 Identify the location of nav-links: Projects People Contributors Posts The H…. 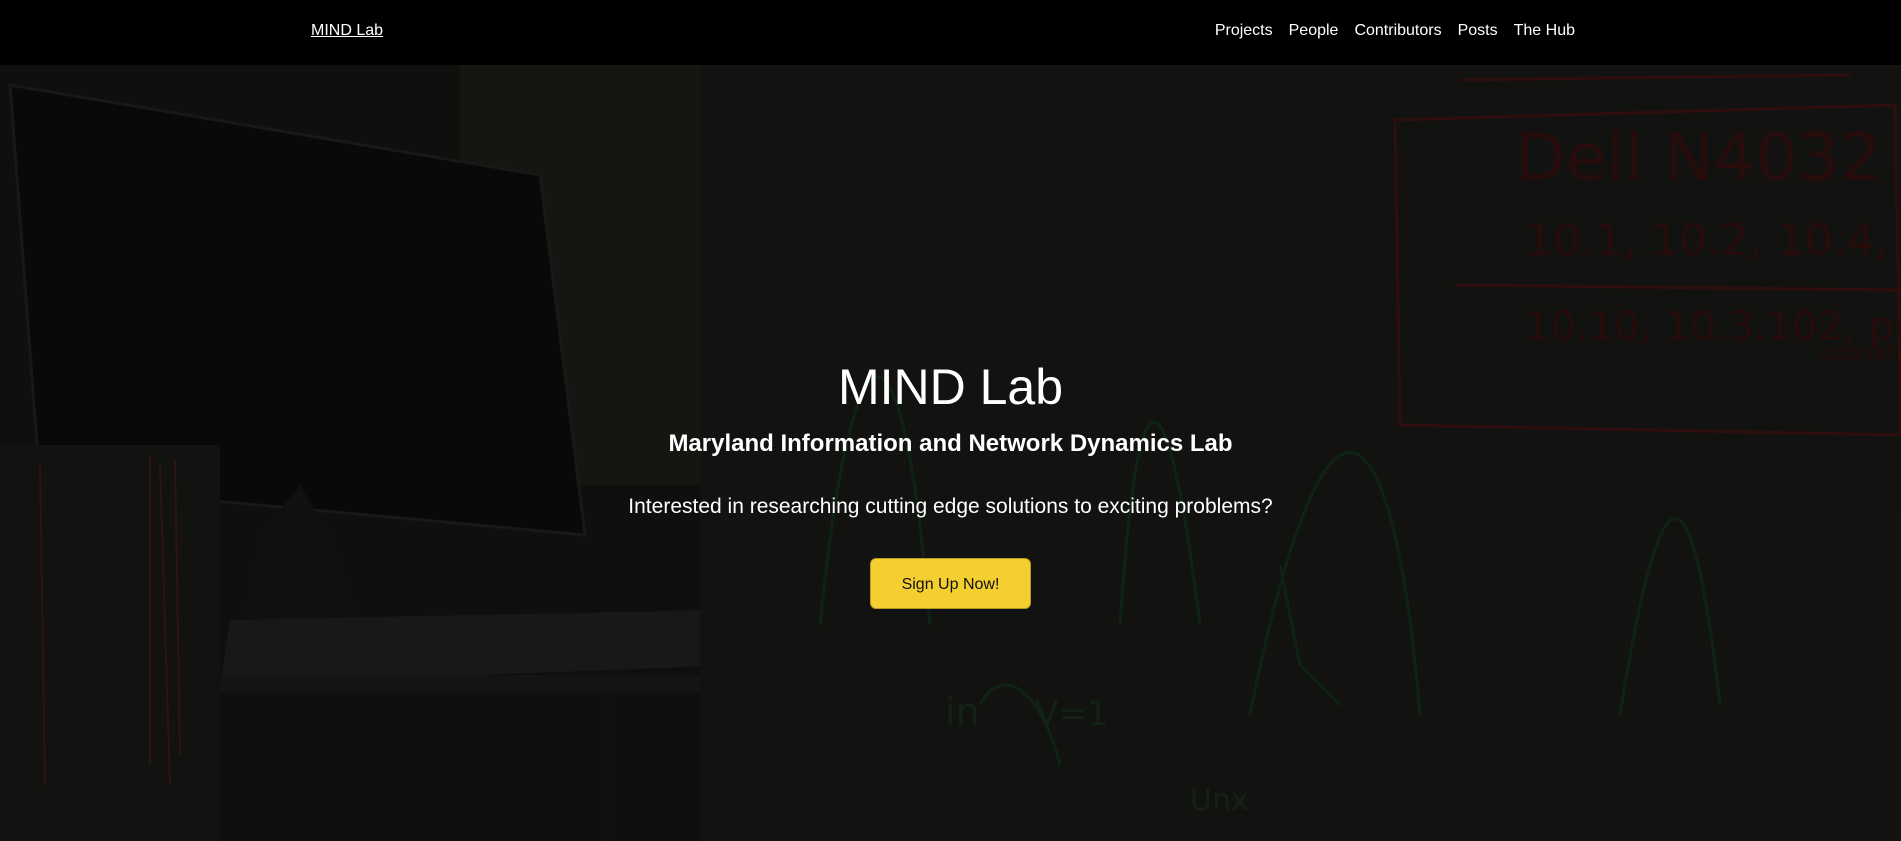
(1395, 31).